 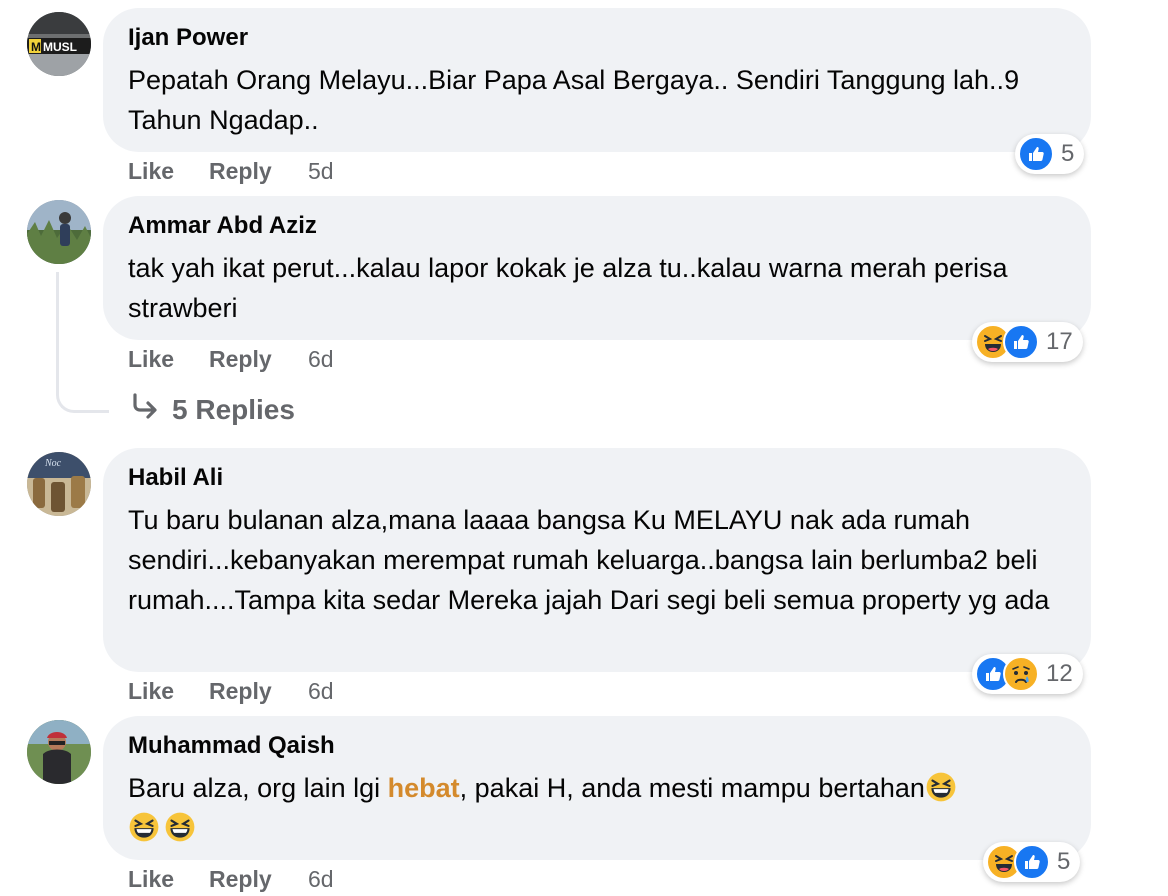 I want to click on view-replies-link: 5 Replies, so click(x=212, y=409).